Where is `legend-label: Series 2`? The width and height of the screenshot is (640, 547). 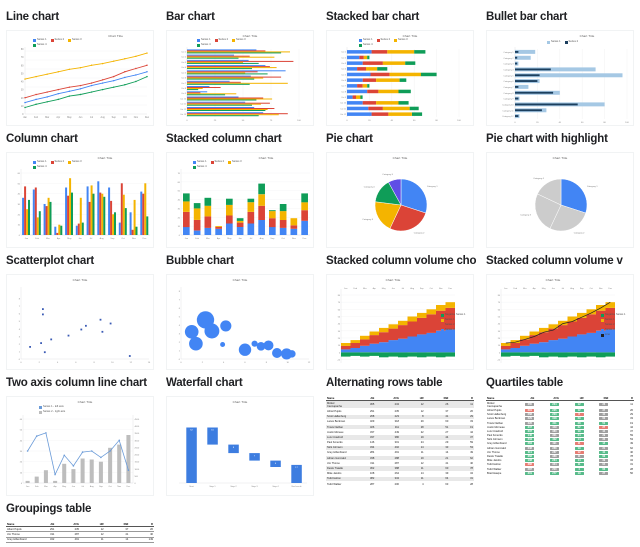
legend-label: Series 2 is located at coordinates (450, 324).